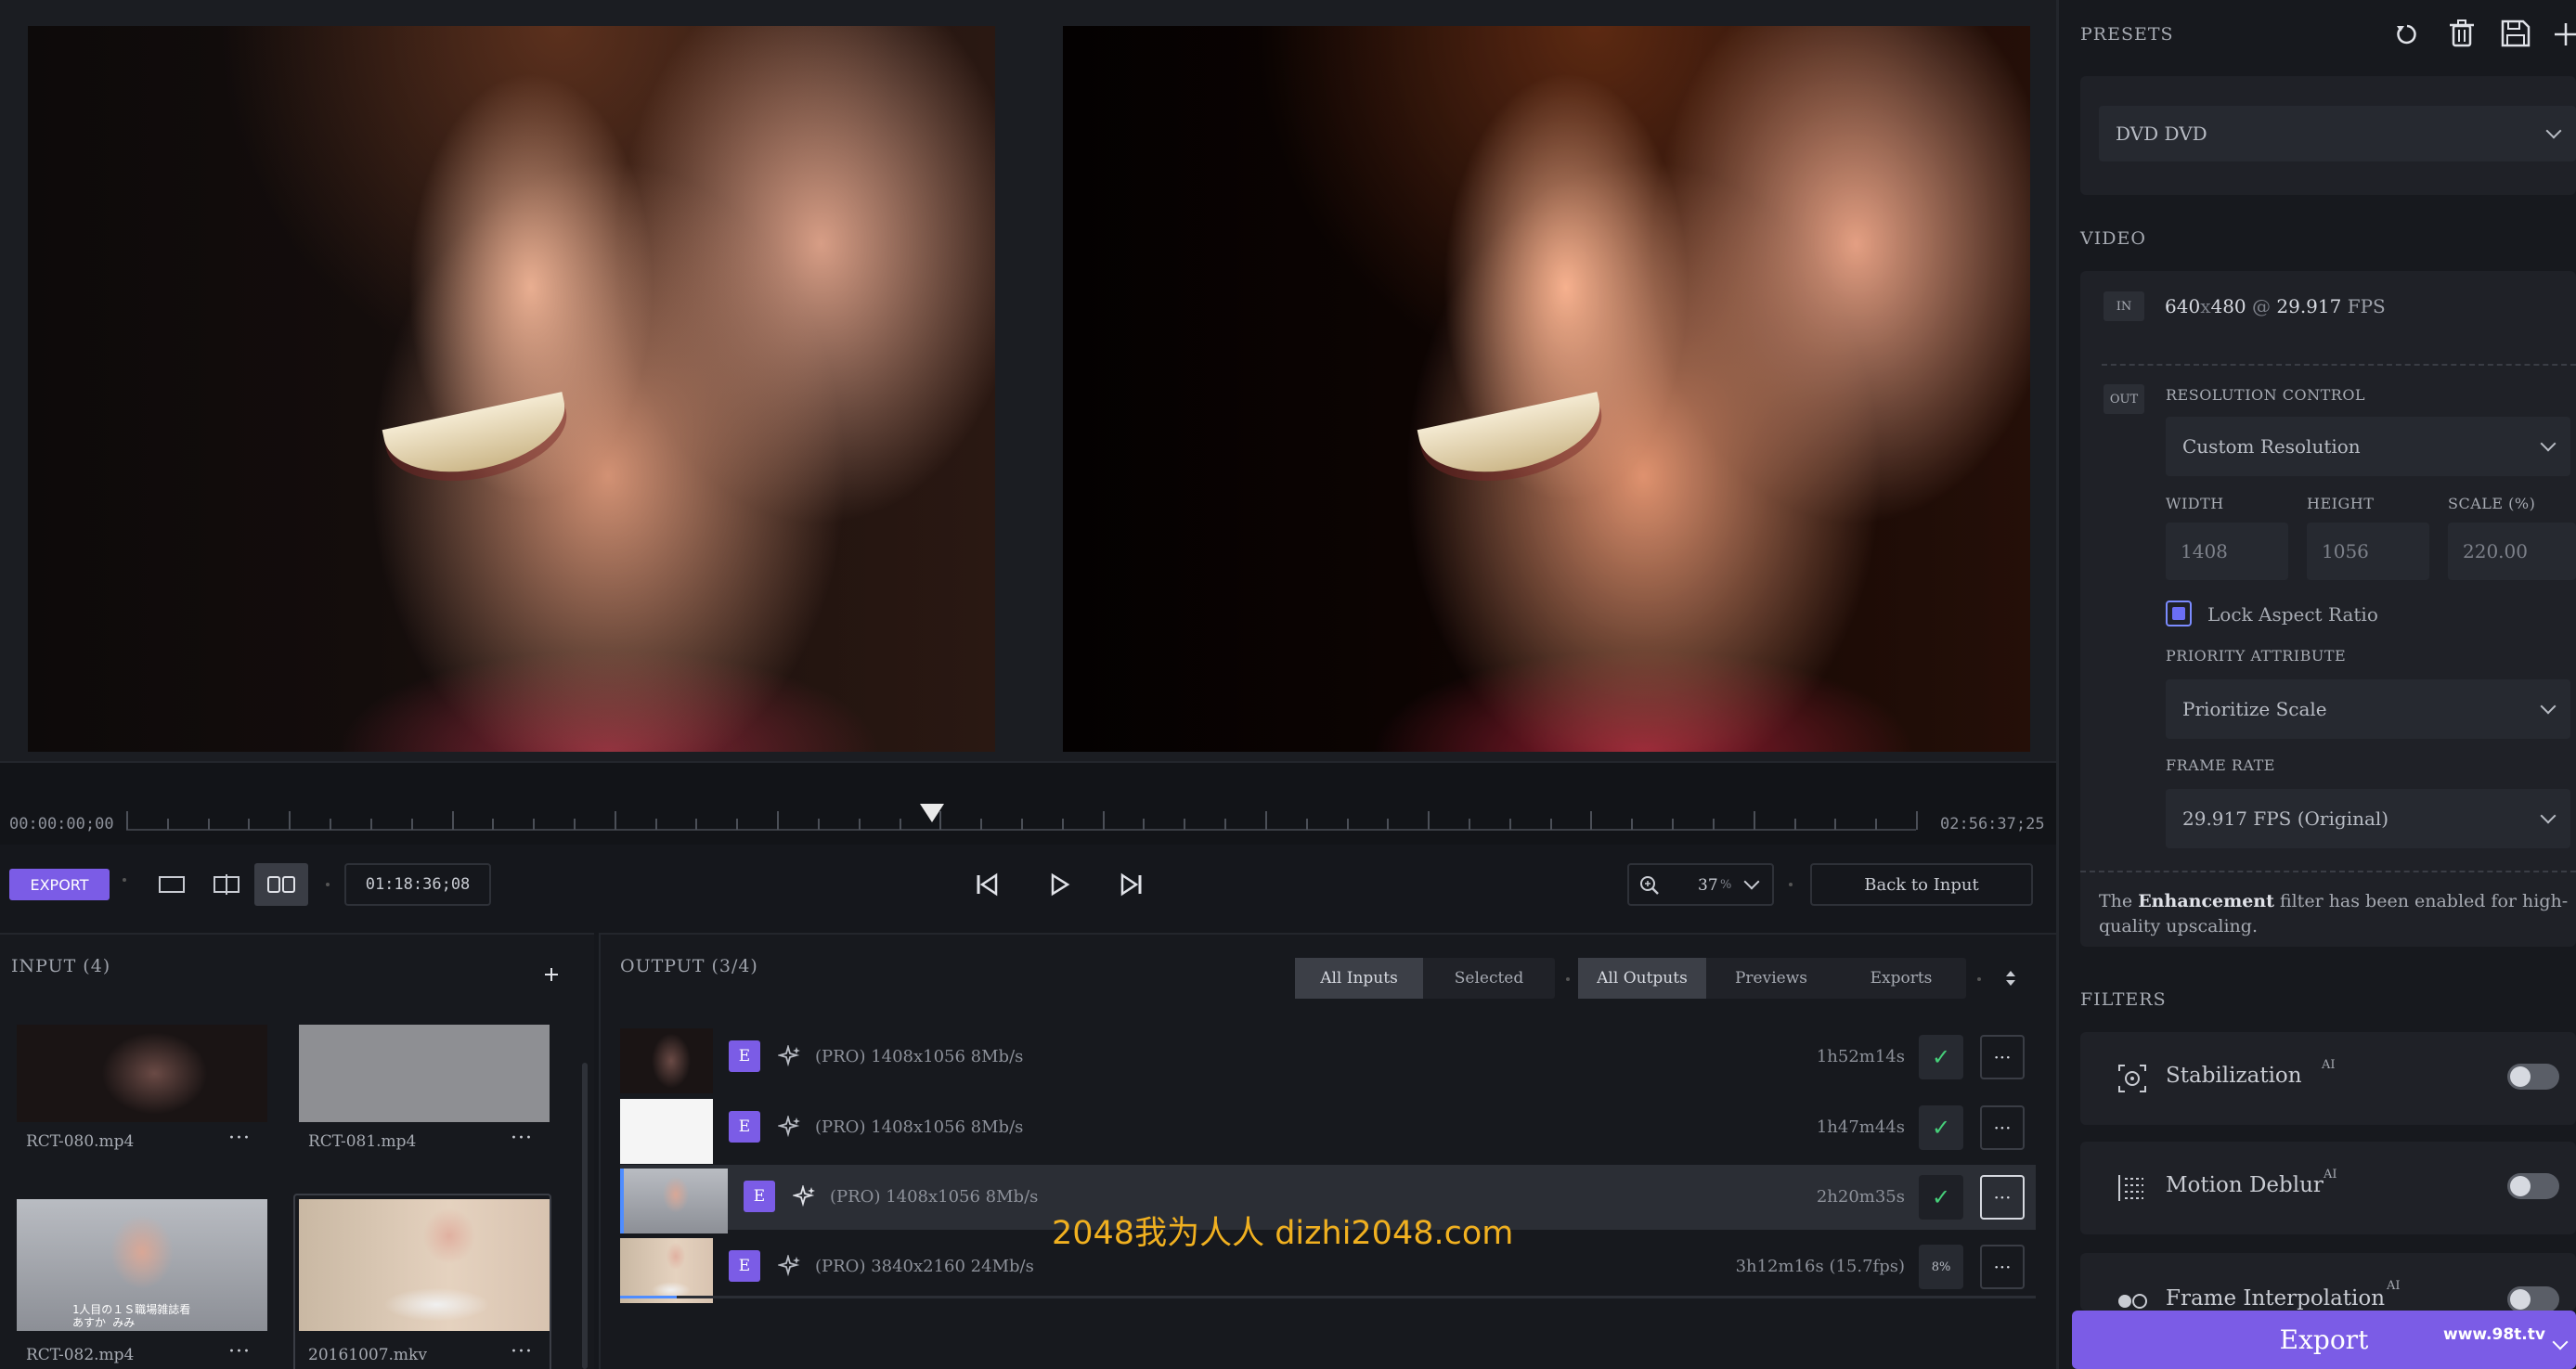 Image resolution: width=2576 pixels, height=1369 pixels. I want to click on output-row: E (PRO) 1408x1056 8Mb/s 1h52m14s ✓ ···, so click(1328, 1059).